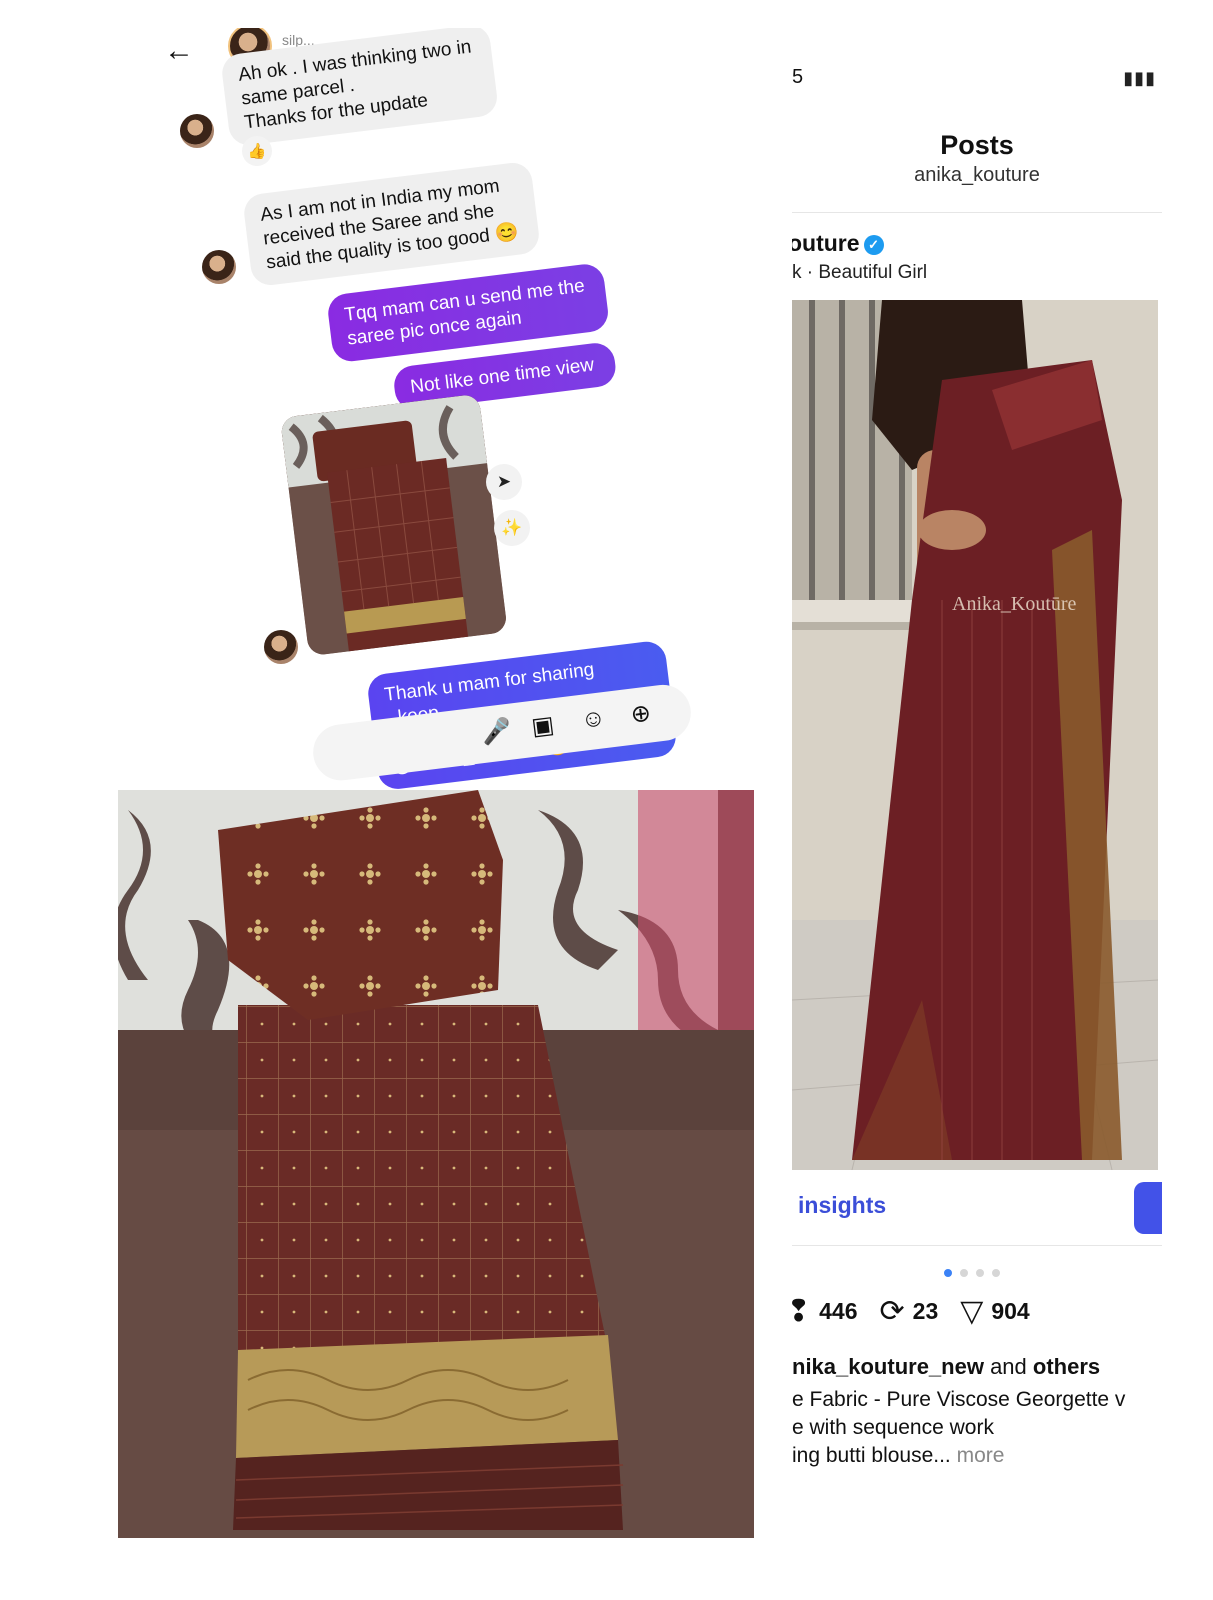 The width and height of the screenshot is (1213, 1600). What do you see at coordinates (593, 719) in the screenshot?
I see `sticker-icon: ☺` at bounding box center [593, 719].